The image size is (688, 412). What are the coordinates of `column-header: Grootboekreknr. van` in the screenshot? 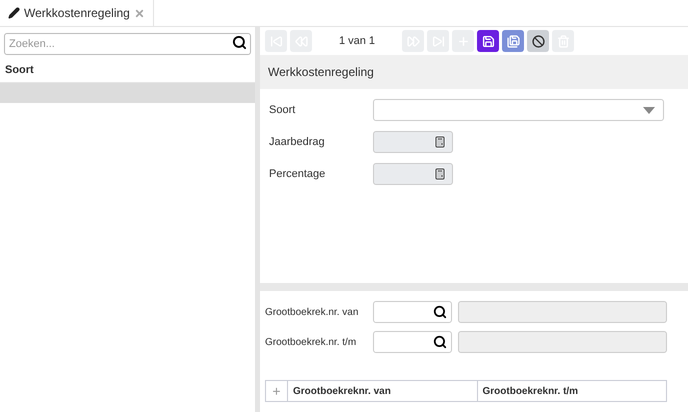 It's located at (383, 391).